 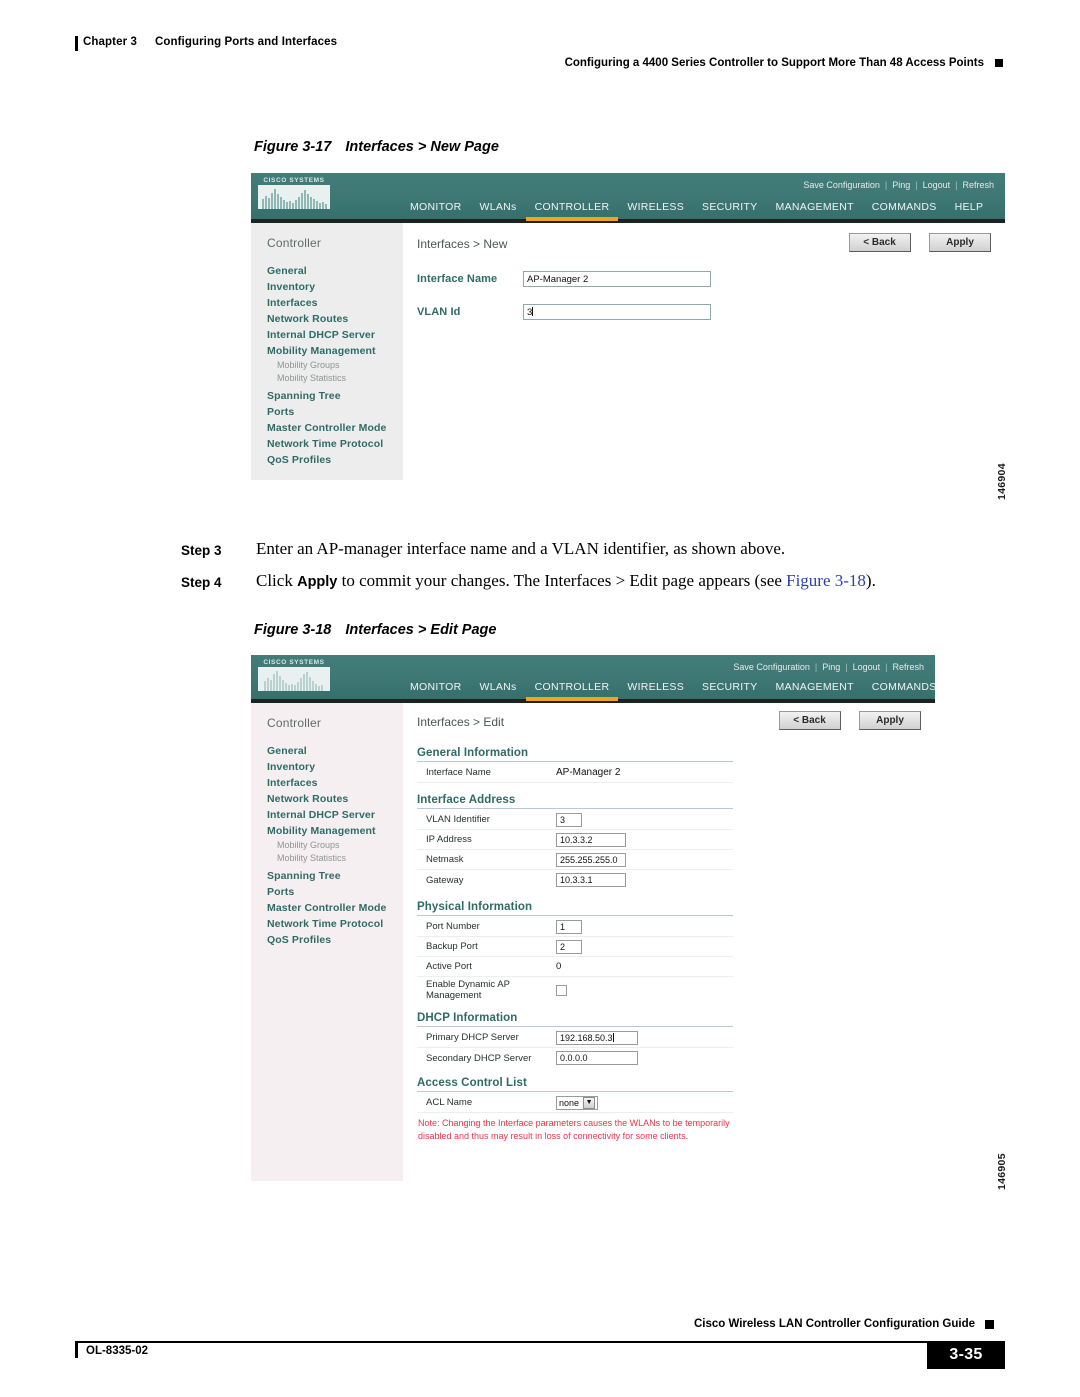 I want to click on ping-link-new: Ping, so click(x=901, y=185).